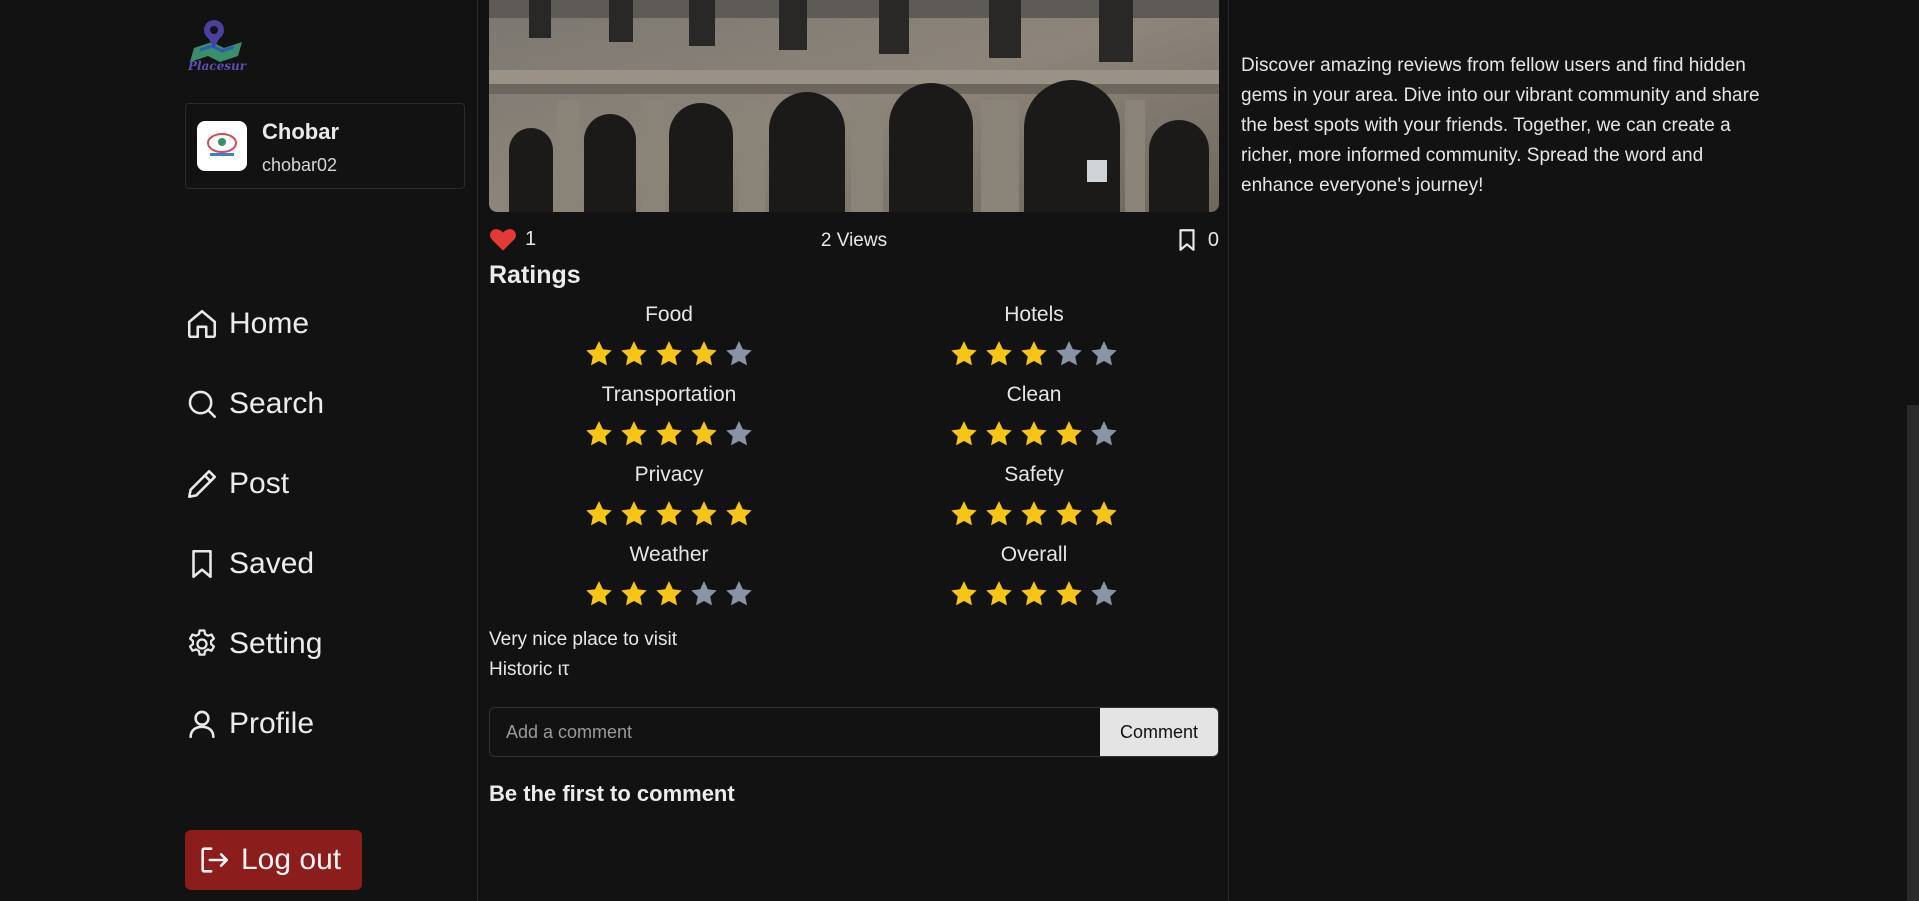 This screenshot has height=901, width=1919. What do you see at coordinates (1034, 474) in the screenshot?
I see `rating-label: Safety` at bounding box center [1034, 474].